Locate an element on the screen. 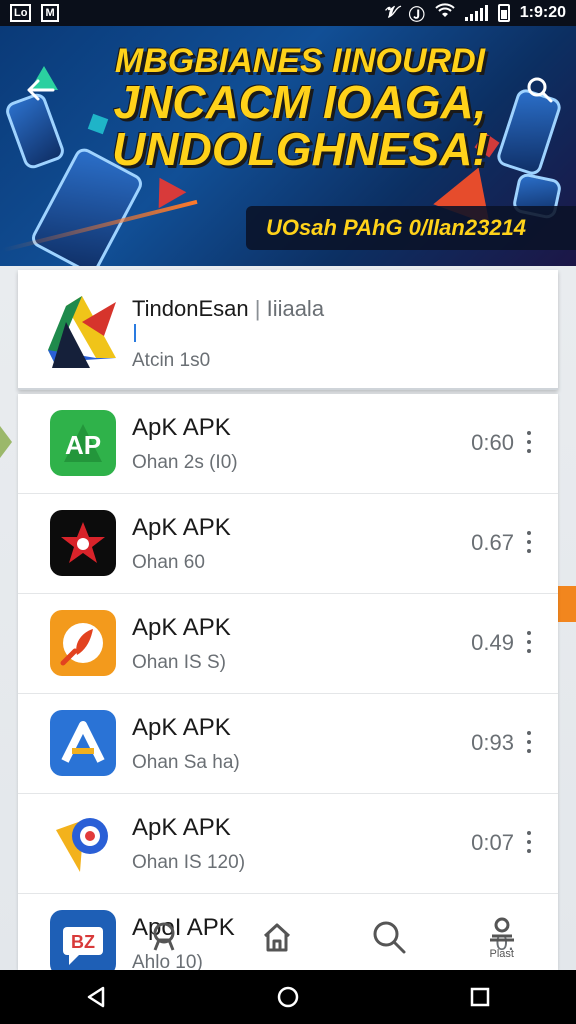 The width and height of the screenshot is (576, 1024). banner-subtitle: UOsah PAhG 0/Ilan23214 is located at coordinates (411, 228).